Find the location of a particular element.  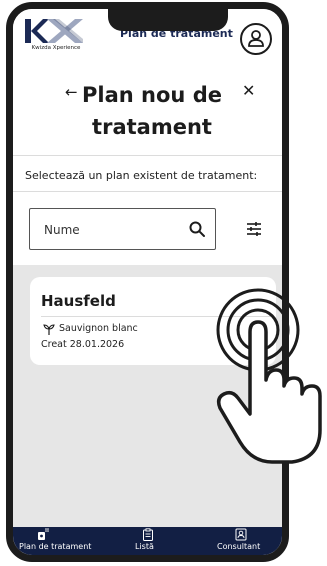

search-icon is located at coordinates (197, 229).